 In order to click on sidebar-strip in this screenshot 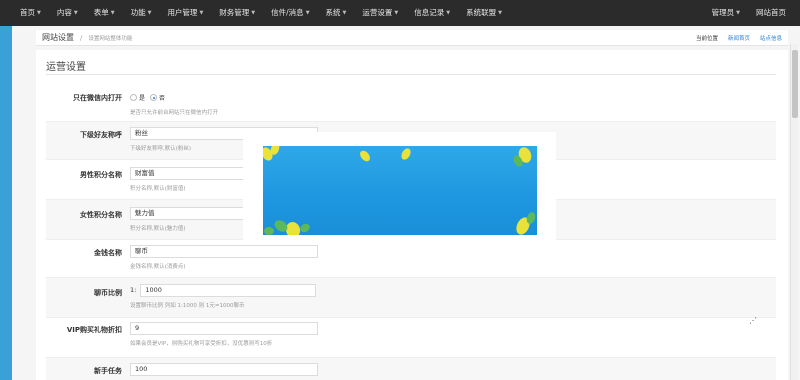, I will do `click(6, 203)`.